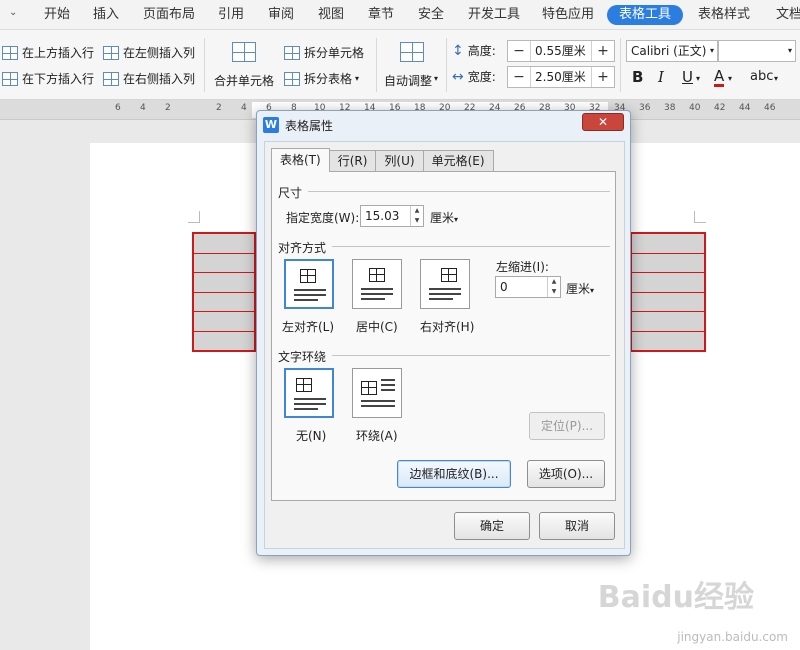 Image resolution: width=800 pixels, height=650 pixels. I want to click on wrap-around-option, so click(377, 393).